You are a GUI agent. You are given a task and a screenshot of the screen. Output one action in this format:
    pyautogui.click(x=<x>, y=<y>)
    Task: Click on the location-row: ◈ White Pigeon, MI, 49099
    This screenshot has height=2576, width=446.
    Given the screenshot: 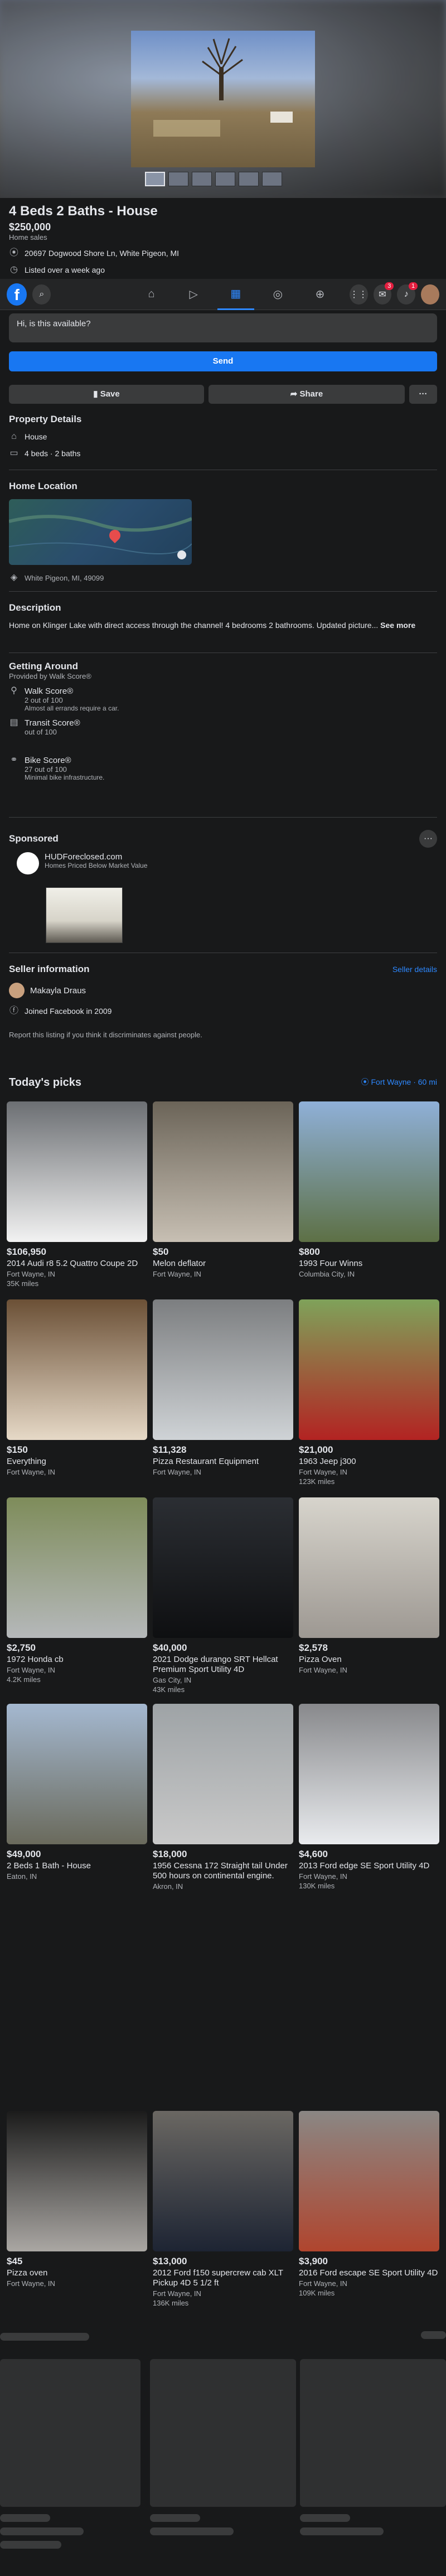 What is the action you would take?
    pyautogui.click(x=223, y=578)
    